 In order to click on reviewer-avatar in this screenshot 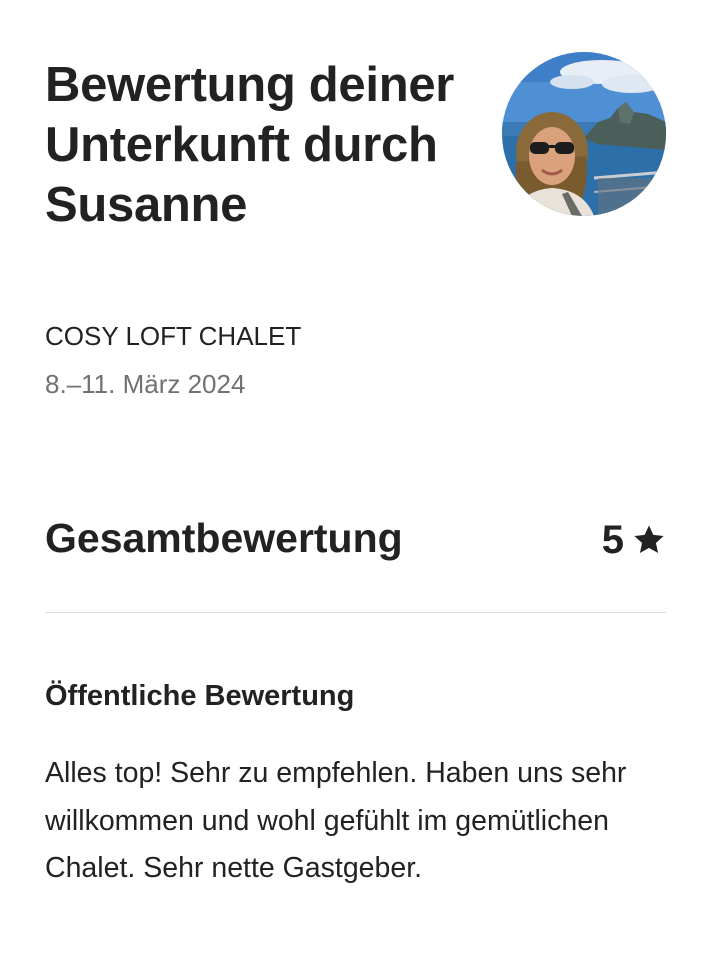, I will do `click(584, 134)`.